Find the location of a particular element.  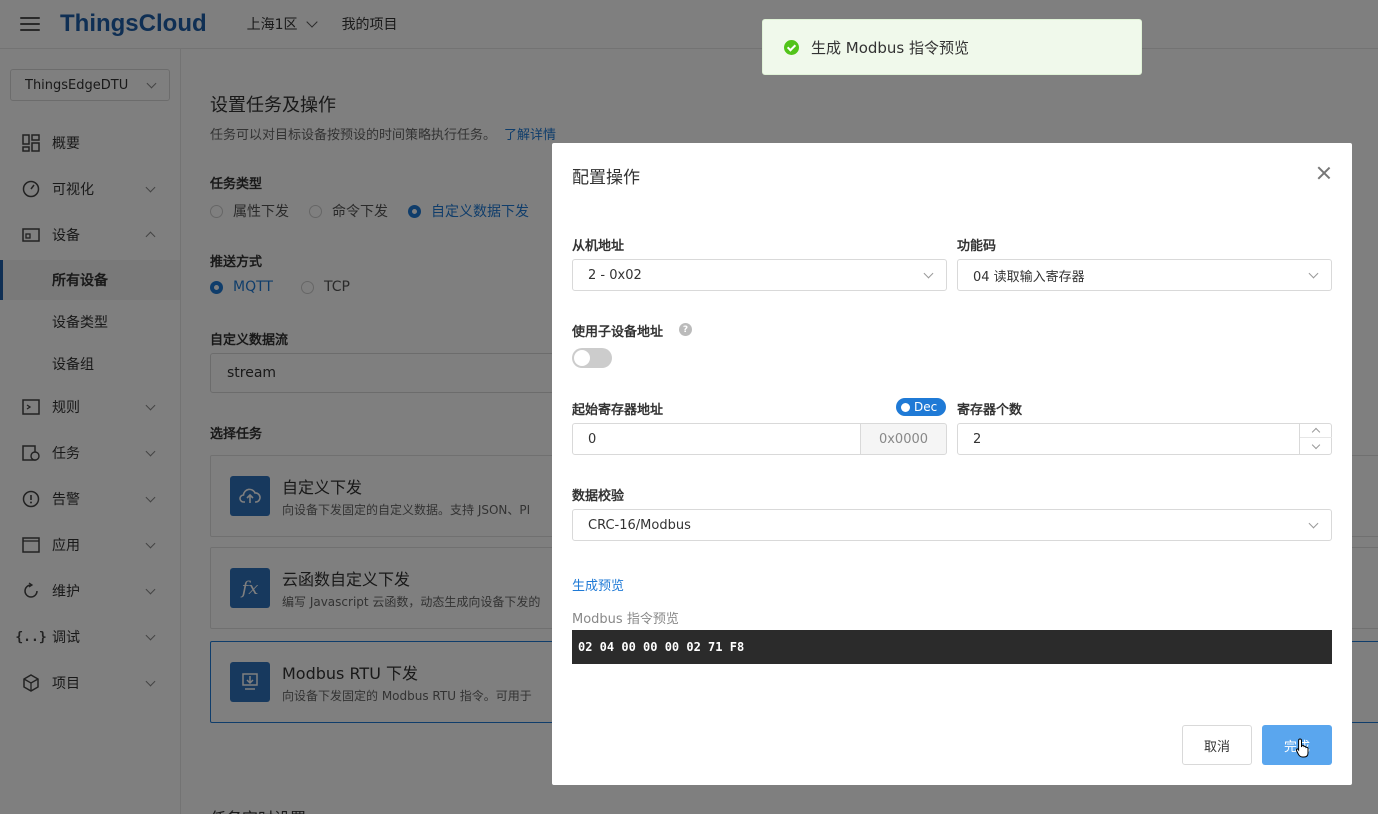

start-register-label: 起始寄存器地址 is located at coordinates (618, 410).